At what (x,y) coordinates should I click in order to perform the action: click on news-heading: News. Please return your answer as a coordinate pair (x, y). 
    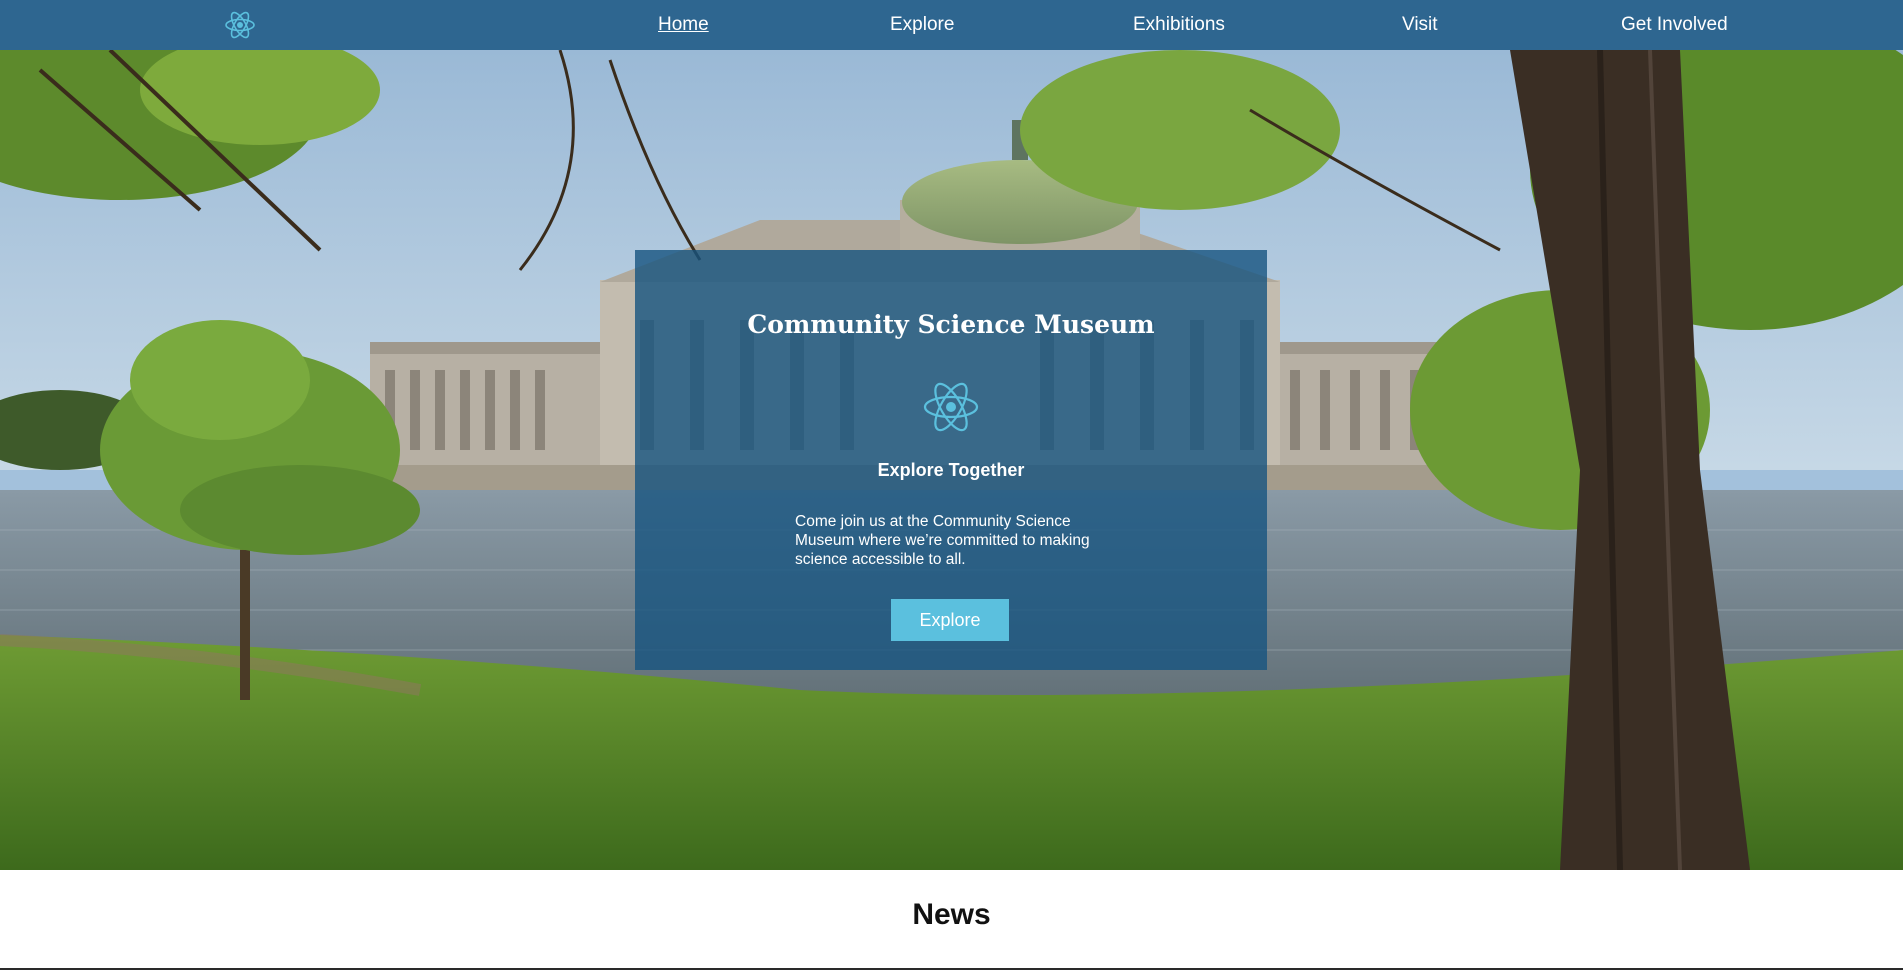
    Looking at the image, I should click on (951, 914).